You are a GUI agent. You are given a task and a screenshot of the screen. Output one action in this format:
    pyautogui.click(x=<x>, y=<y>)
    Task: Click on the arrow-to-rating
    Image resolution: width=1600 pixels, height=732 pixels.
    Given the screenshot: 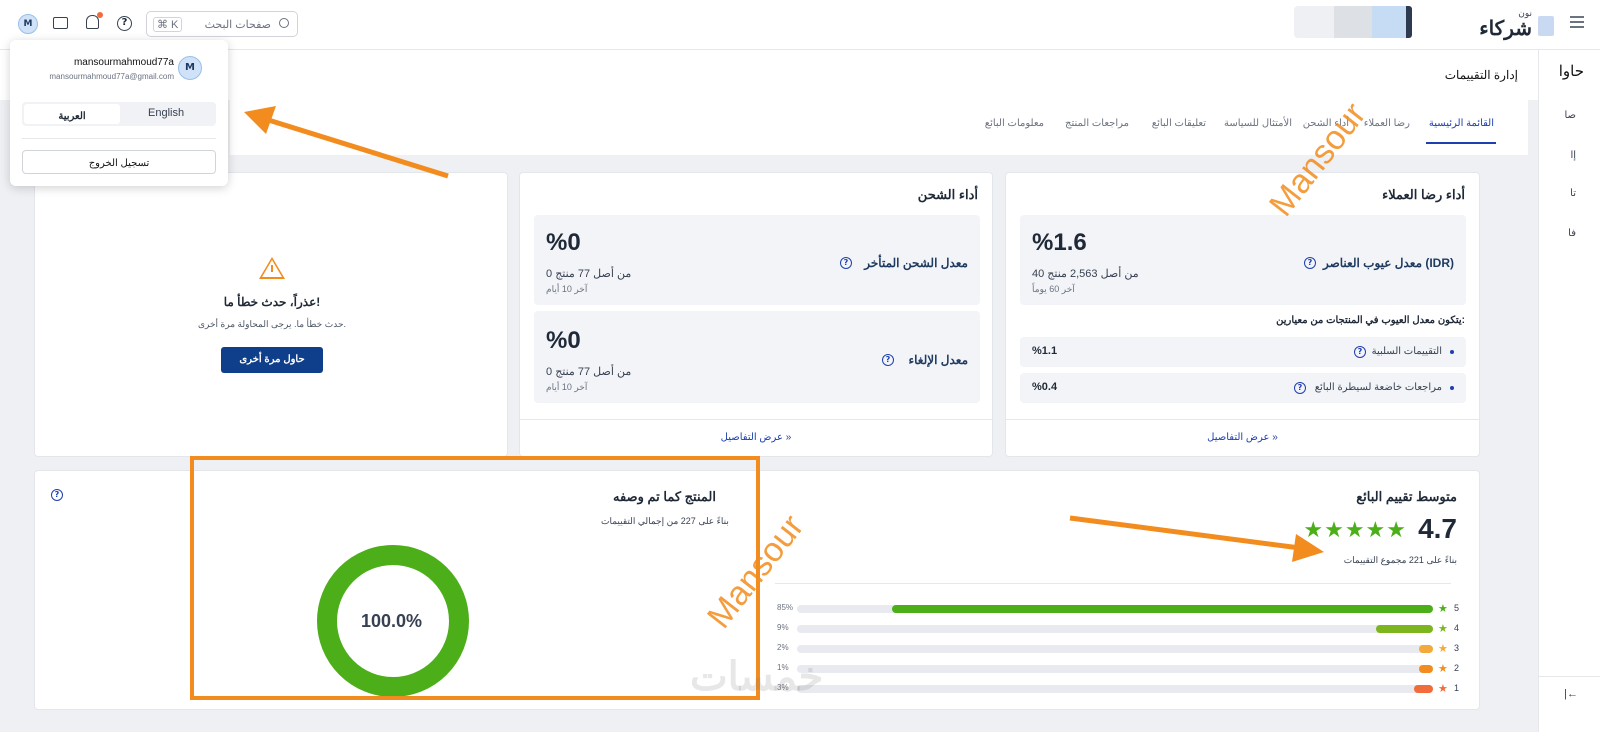 What is the action you would take?
    pyautogui.click(x=1185, y=533)
    